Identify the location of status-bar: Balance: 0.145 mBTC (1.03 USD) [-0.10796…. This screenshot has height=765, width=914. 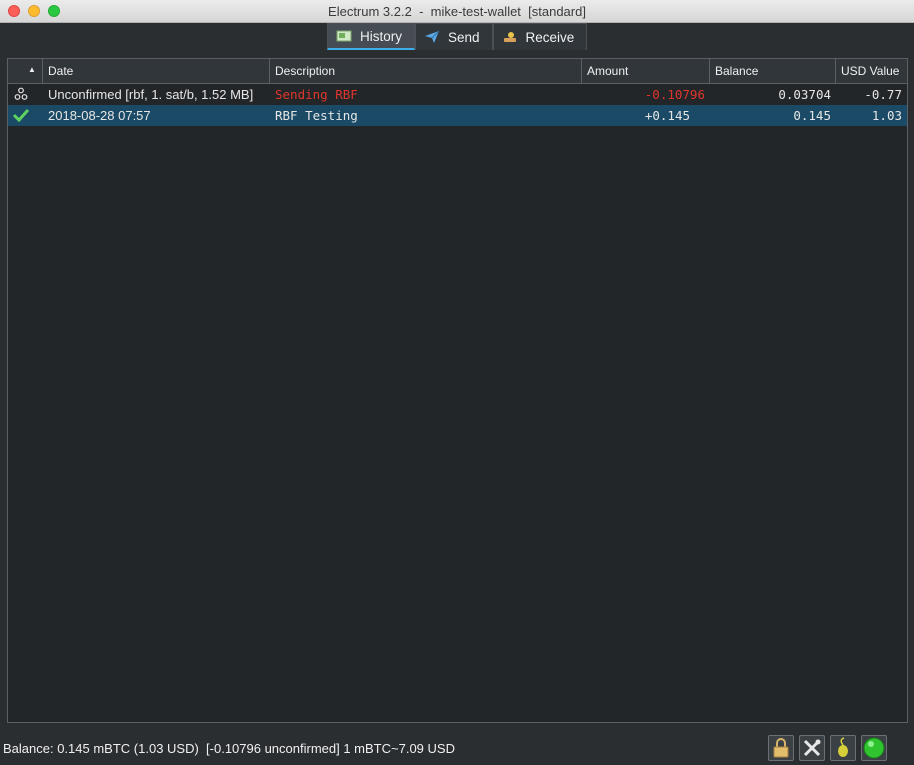
(457, 748).